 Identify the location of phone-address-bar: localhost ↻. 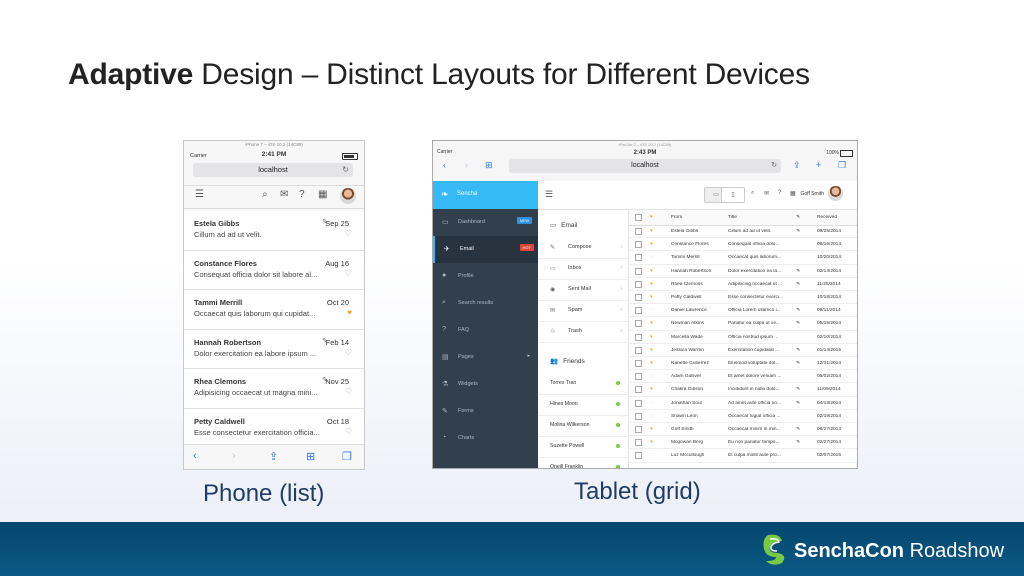
(273, 170).